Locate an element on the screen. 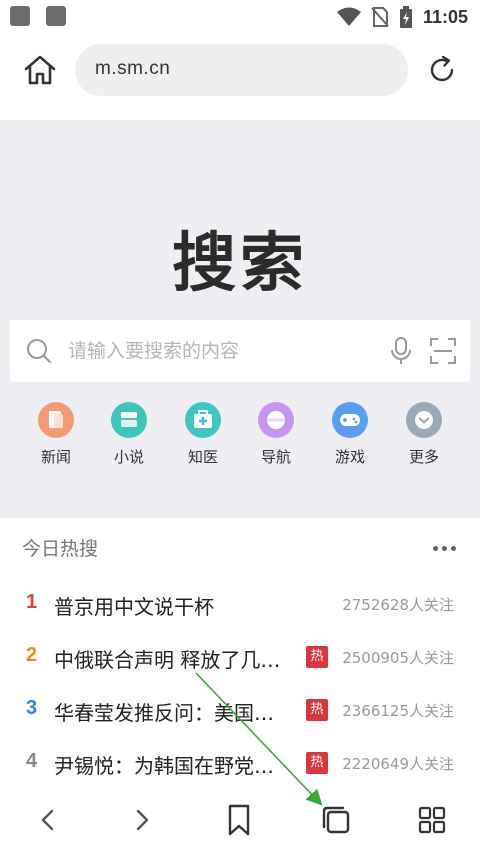 Image resolution: width=480 pixels, height=853 pixels. forward-icon is located at coordinates (142, 820).